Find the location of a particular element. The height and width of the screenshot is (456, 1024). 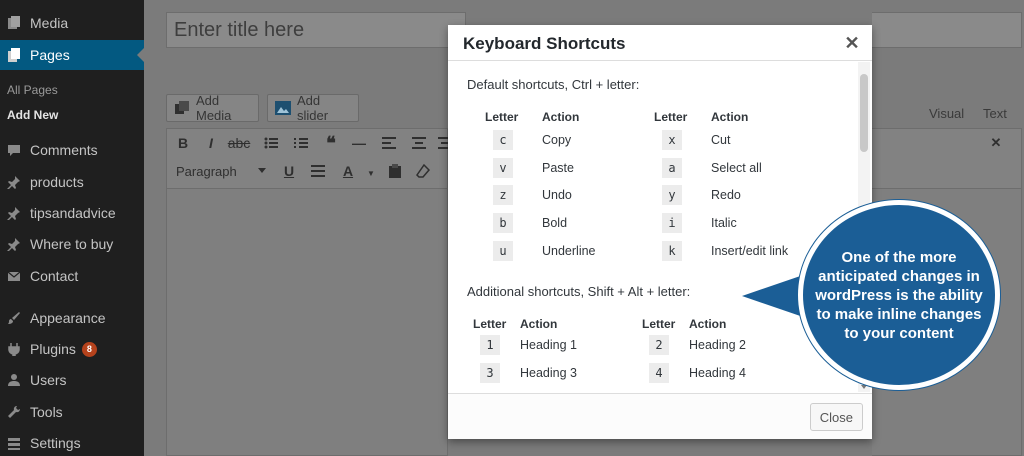

chevron-down-icon: ▼ is located at coordinates (371, 173).